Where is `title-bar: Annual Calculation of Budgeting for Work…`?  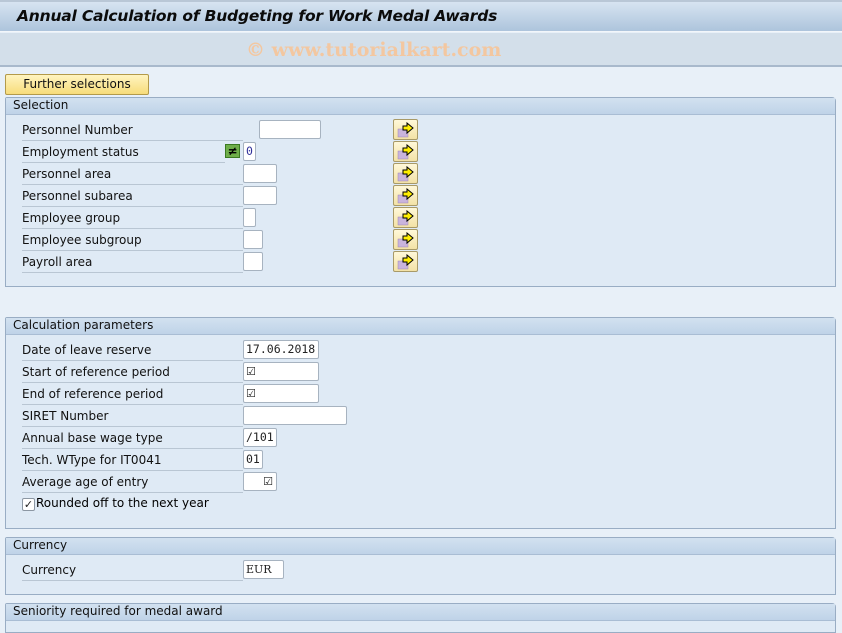 title-bar: Annual Calculation of Budgeting for Work… is located at coordinates (421, 16).